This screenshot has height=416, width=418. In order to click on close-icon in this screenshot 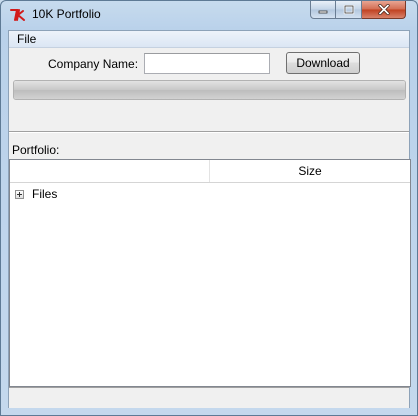, I will do `click(383, 9)`.